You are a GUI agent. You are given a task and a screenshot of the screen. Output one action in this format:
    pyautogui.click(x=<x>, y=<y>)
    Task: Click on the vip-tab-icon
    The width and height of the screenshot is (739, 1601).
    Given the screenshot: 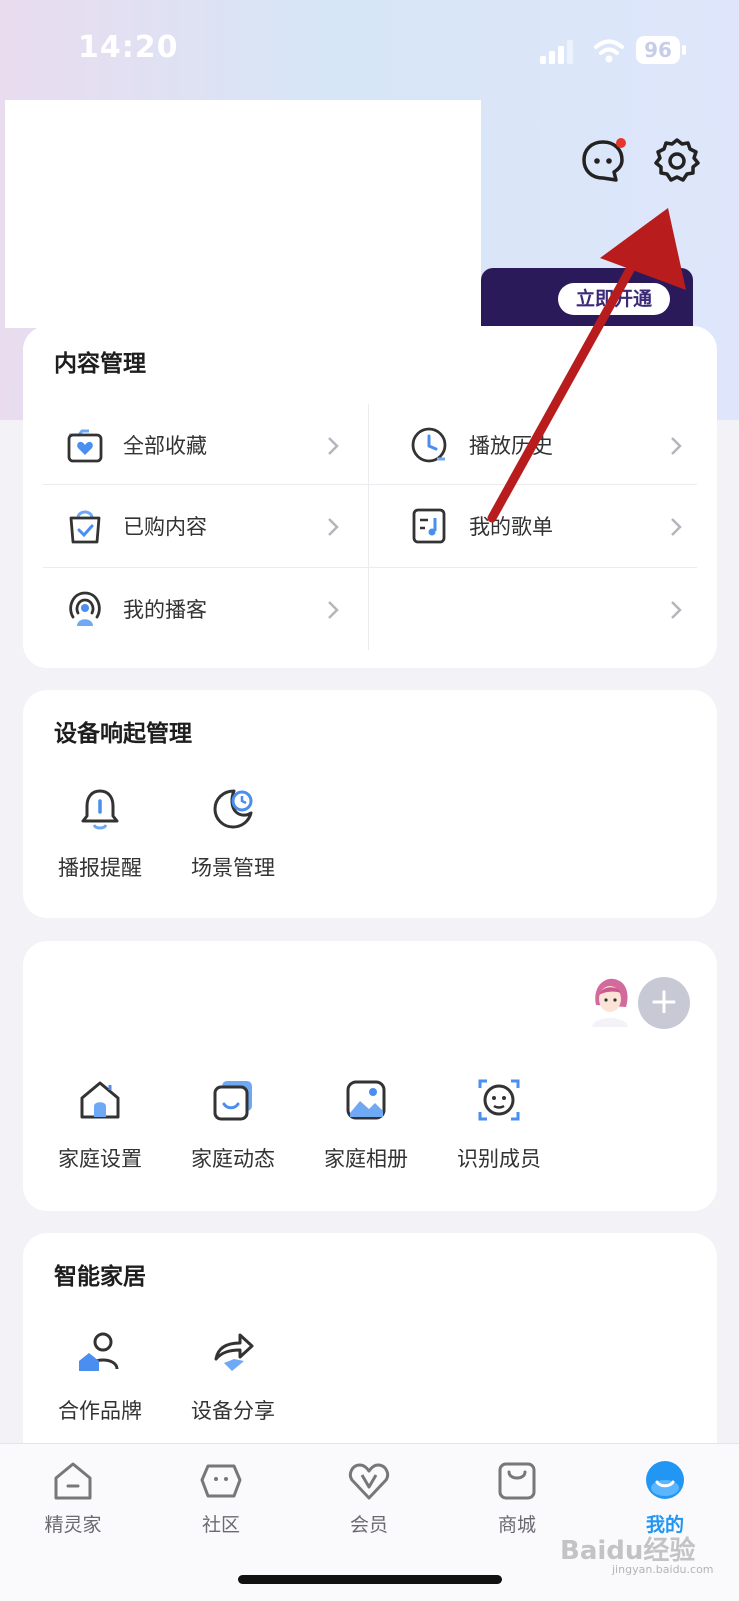 What is the action you would take?
    pyautogui.click(x=369, y=1481)
    